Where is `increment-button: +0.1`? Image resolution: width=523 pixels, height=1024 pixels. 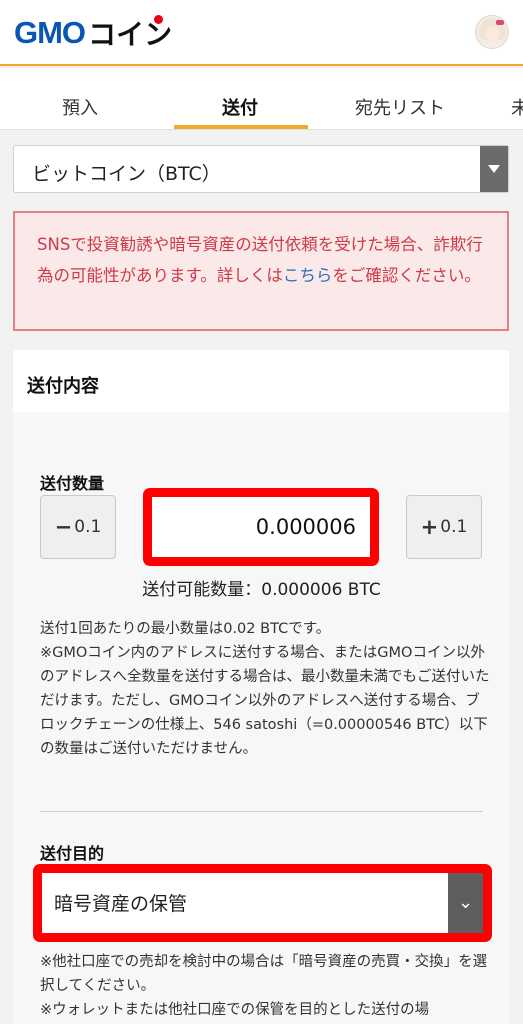
increment-button: +0.1 is located at coordinates (444, 527).